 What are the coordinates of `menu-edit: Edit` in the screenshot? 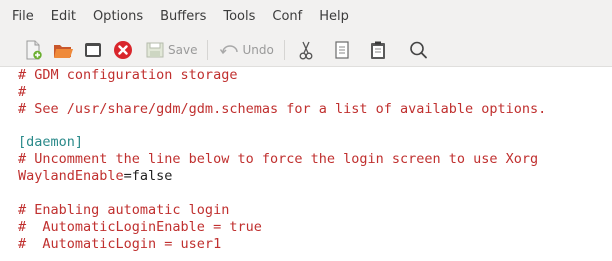 It's located at (63, 16).